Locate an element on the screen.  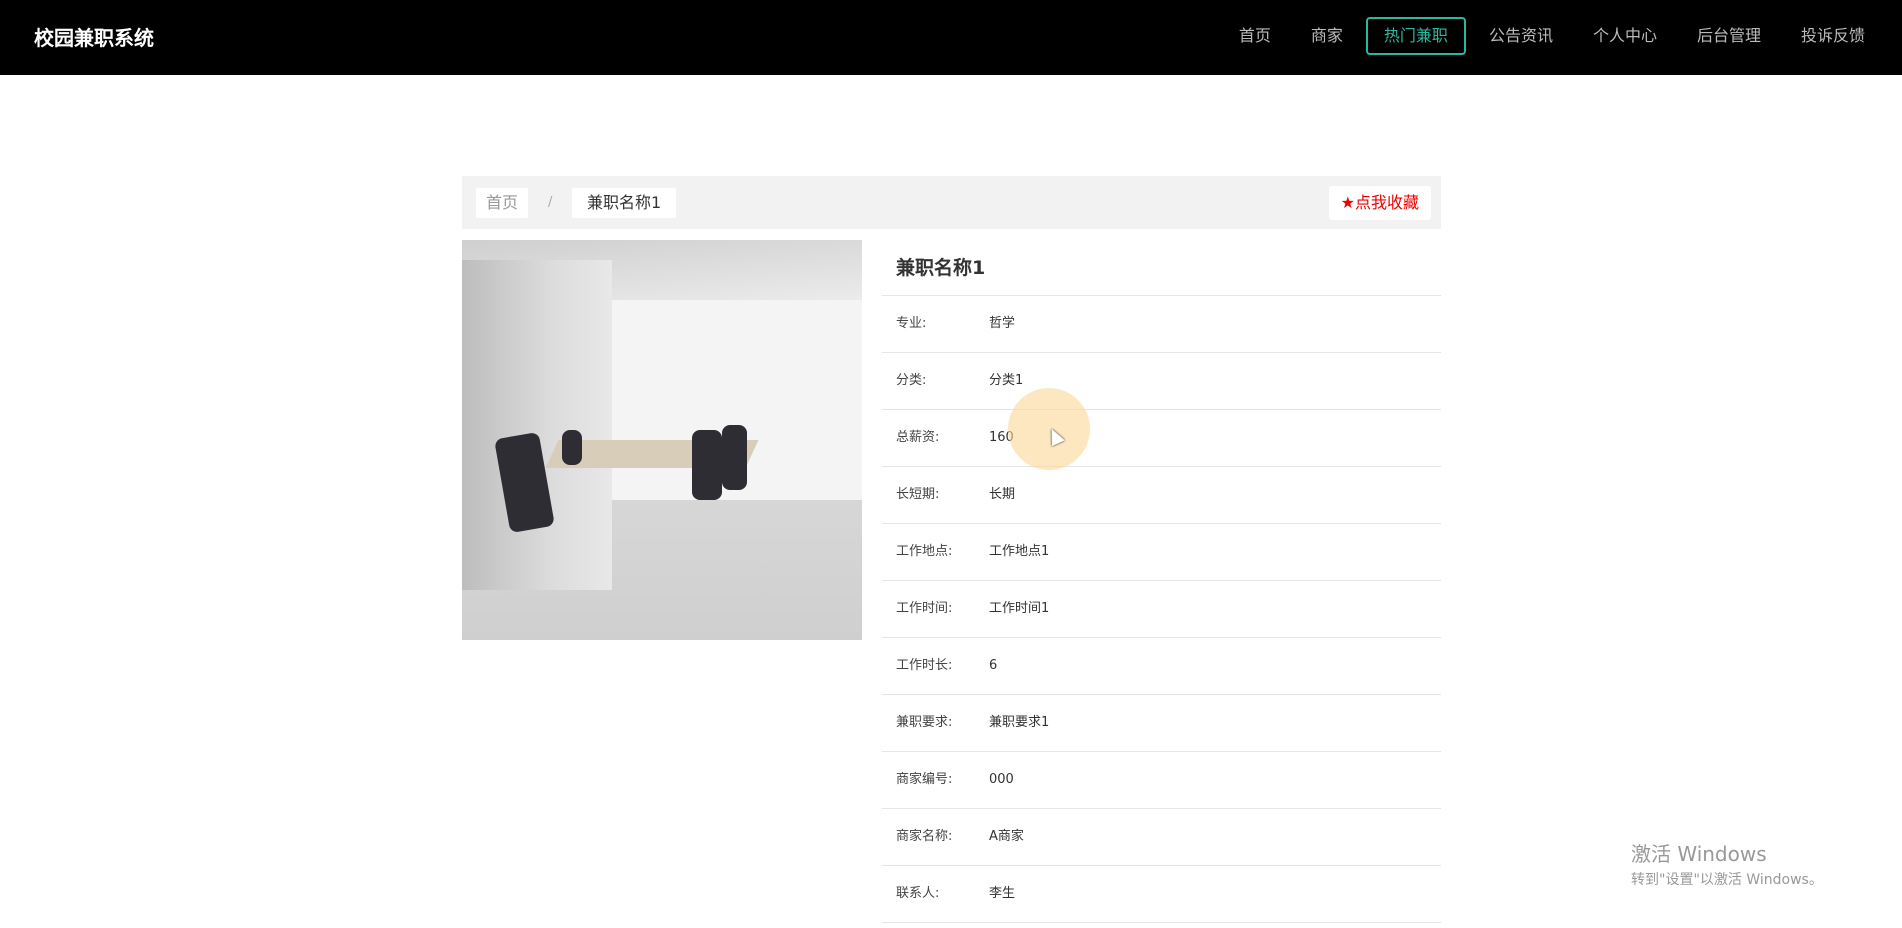
detail-label: 兼职要求: is located at coordinates (924, 722).